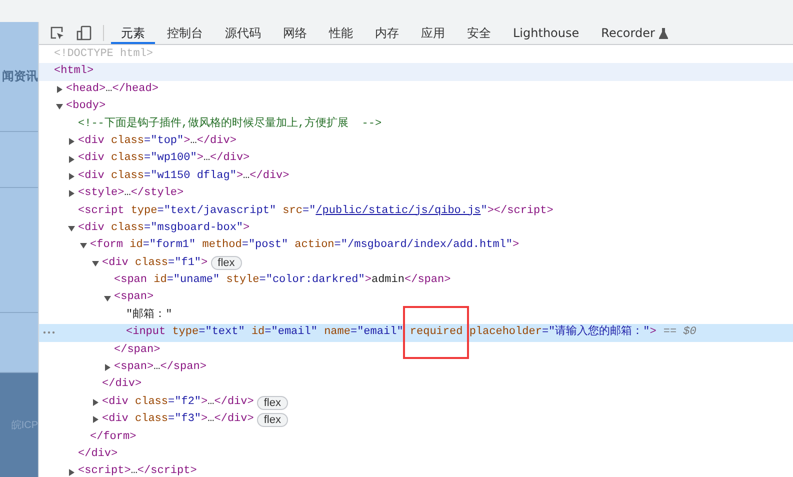  I want to click on panel-tab: 控制台, so click(185, 33).